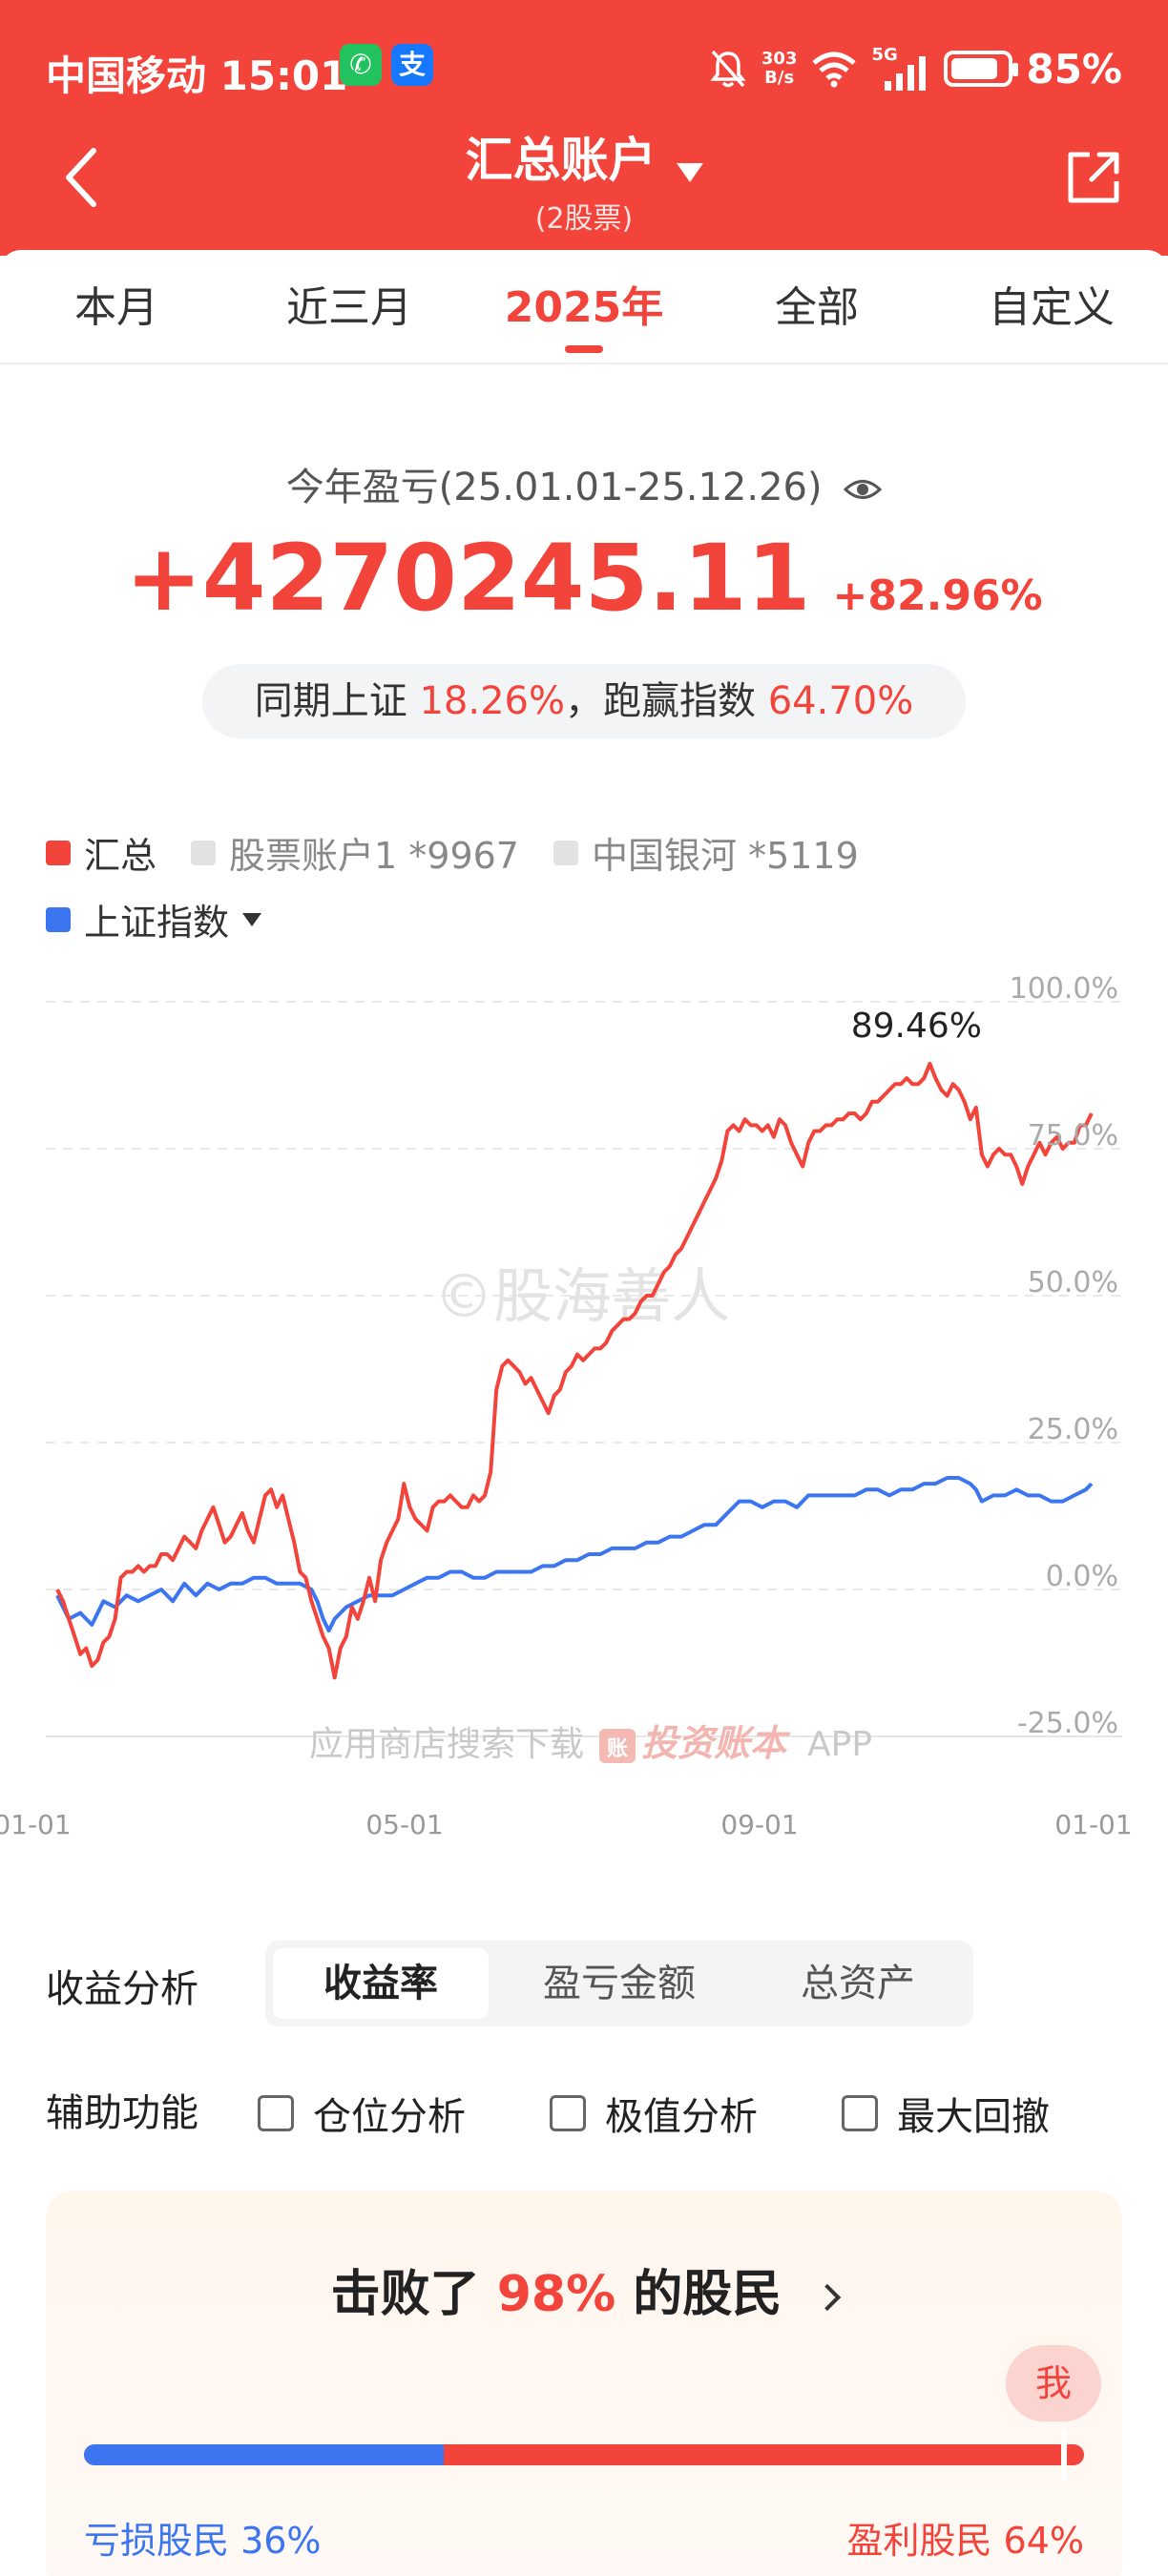 The image size is (1168, 2576). I want to click on checkbox-position-analysis: 仓位分析, so click(362, 2113).